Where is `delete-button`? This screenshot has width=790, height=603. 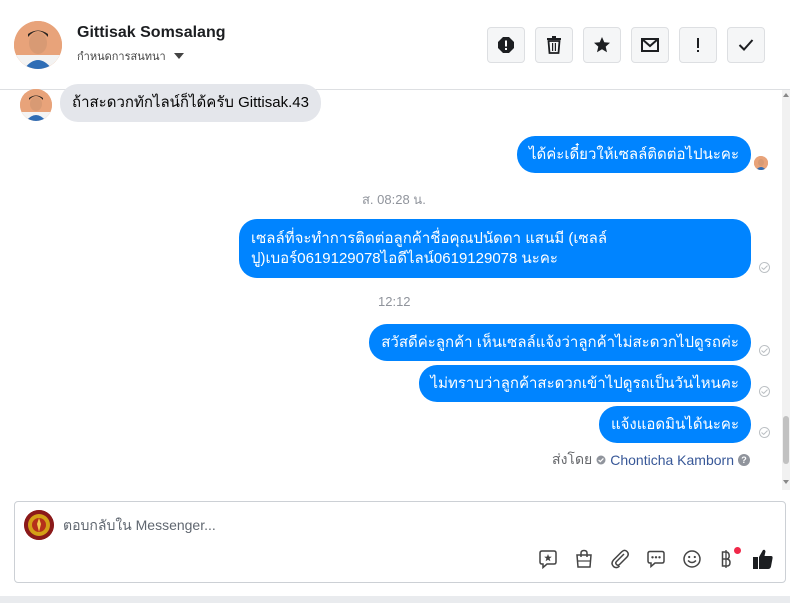 delete-button is located at coordinates (554, 45).